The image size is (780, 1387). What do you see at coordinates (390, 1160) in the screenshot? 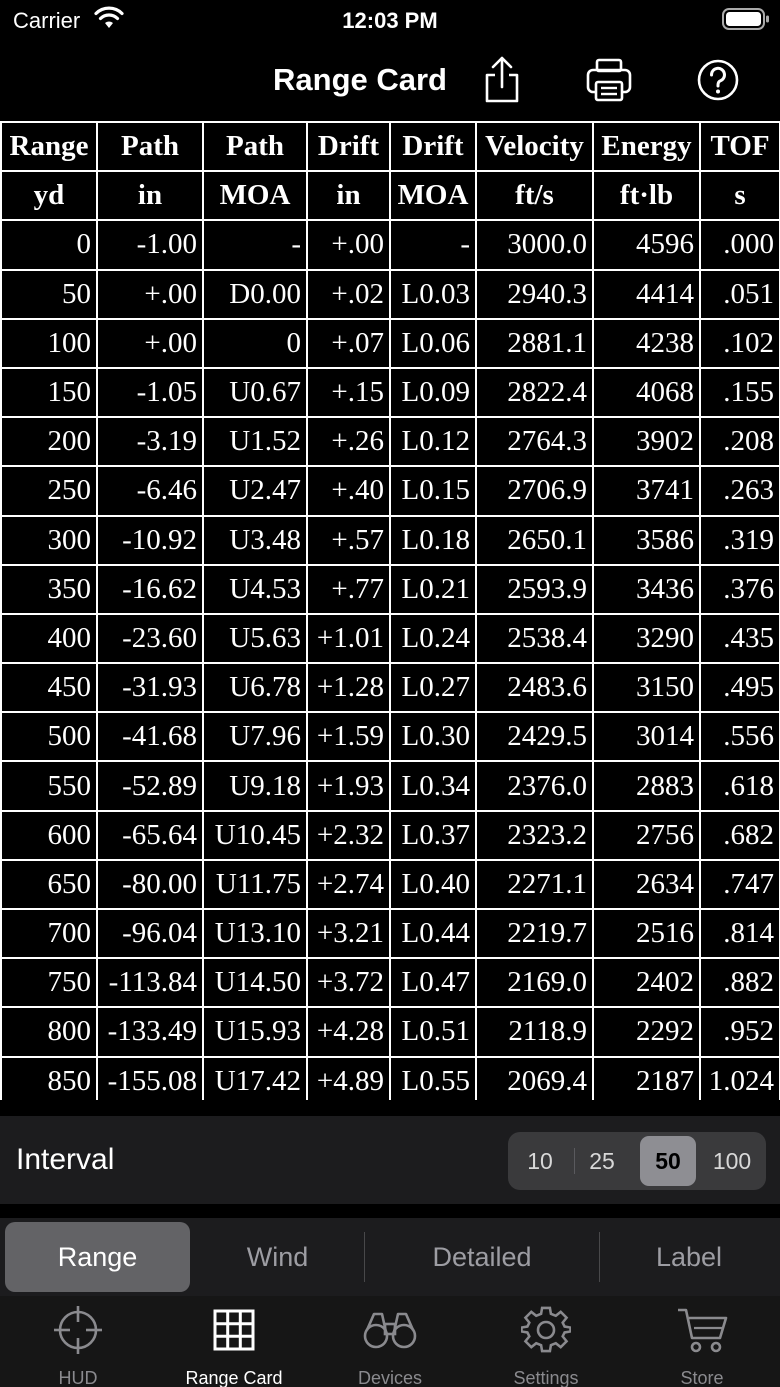
I see `interval-panel: Interval 10 25 50 100` at bounding box center [390, 1160].